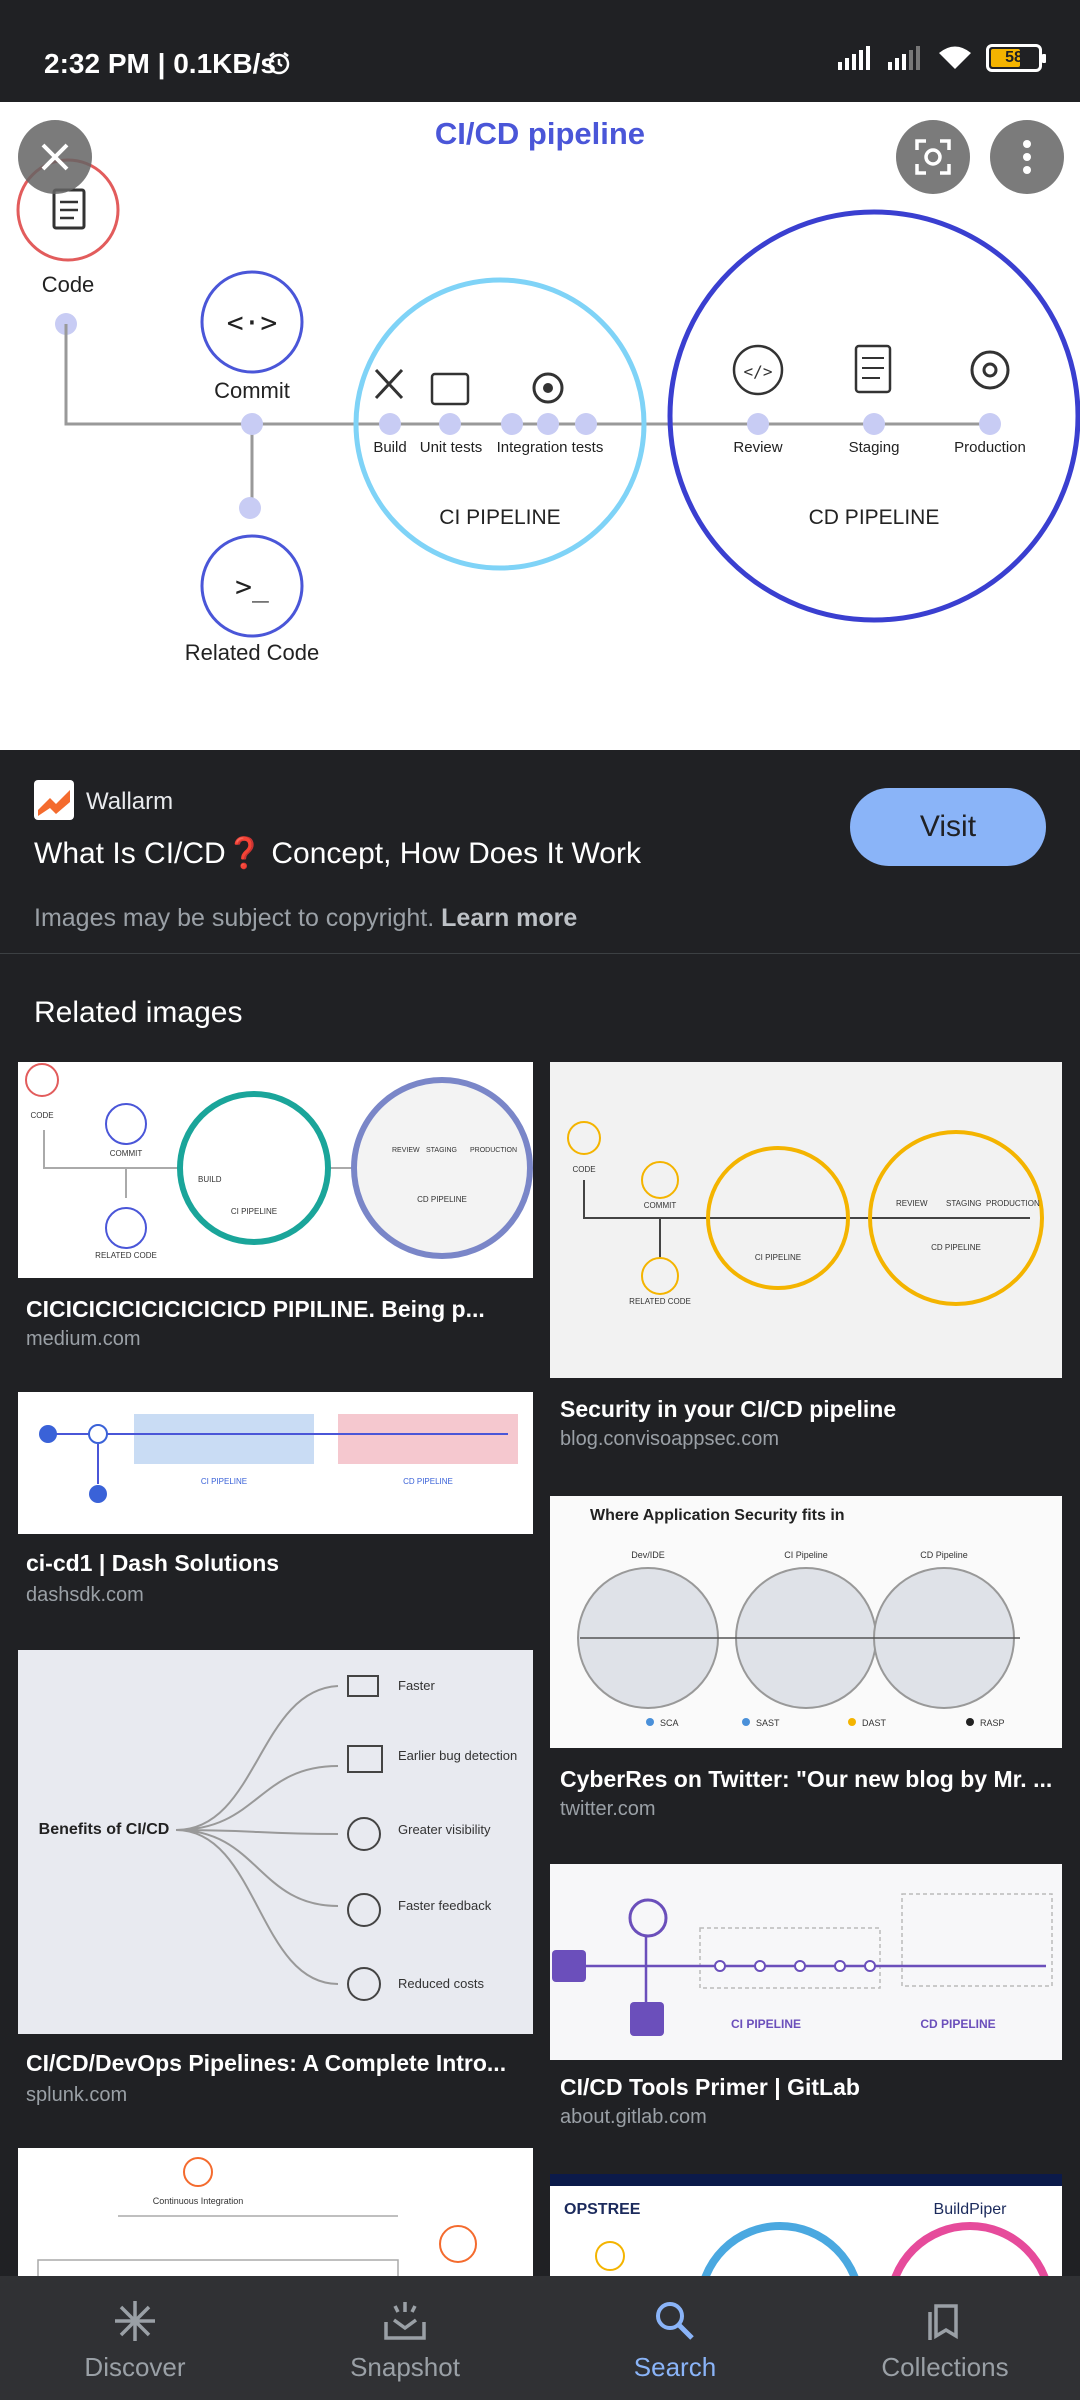  What do you see at coordinates (135, 2367) in the screenshot?
I see `nav-discover-label: Discover` at bounding box center [135, 2367].